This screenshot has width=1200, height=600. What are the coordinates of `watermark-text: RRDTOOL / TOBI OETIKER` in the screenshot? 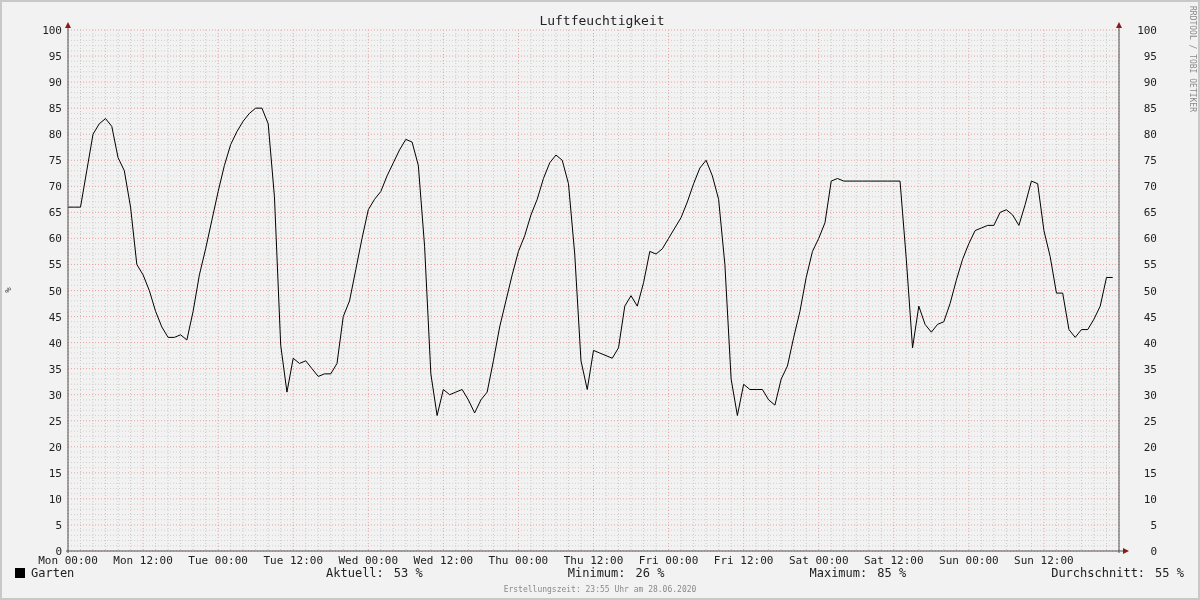 It's located at (1192, 59).